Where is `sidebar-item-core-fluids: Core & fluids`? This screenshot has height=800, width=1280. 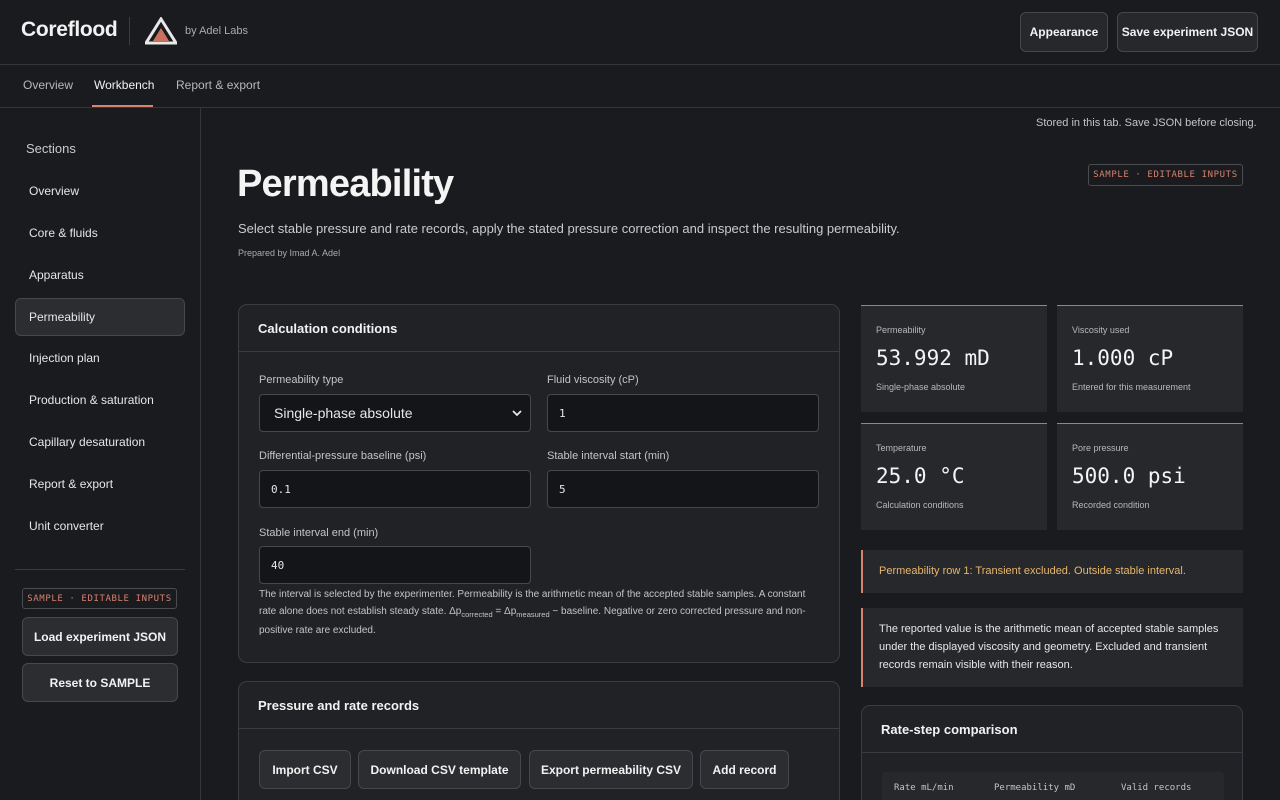
sidebar-item-core-fluids: Core & fluids is located at coordinates (100, 233).